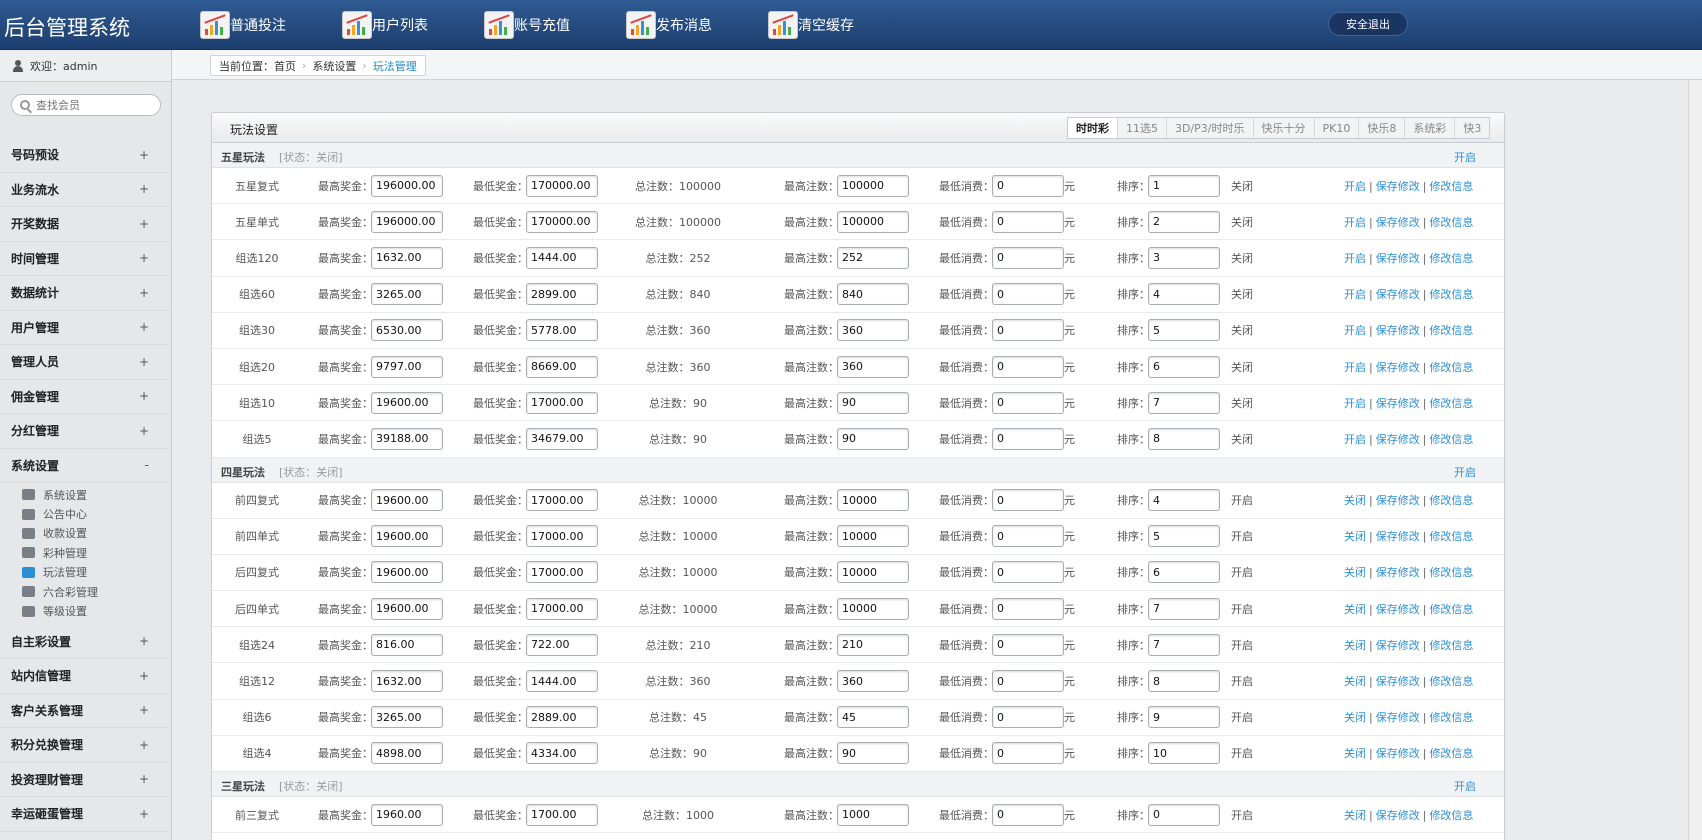 This screenshot has width=1702, height=840. What do you see at coordinates (1093, 128) in the screenshot?
I see `lottery-tab: 时时彩` at bounding box center [1093, 128].